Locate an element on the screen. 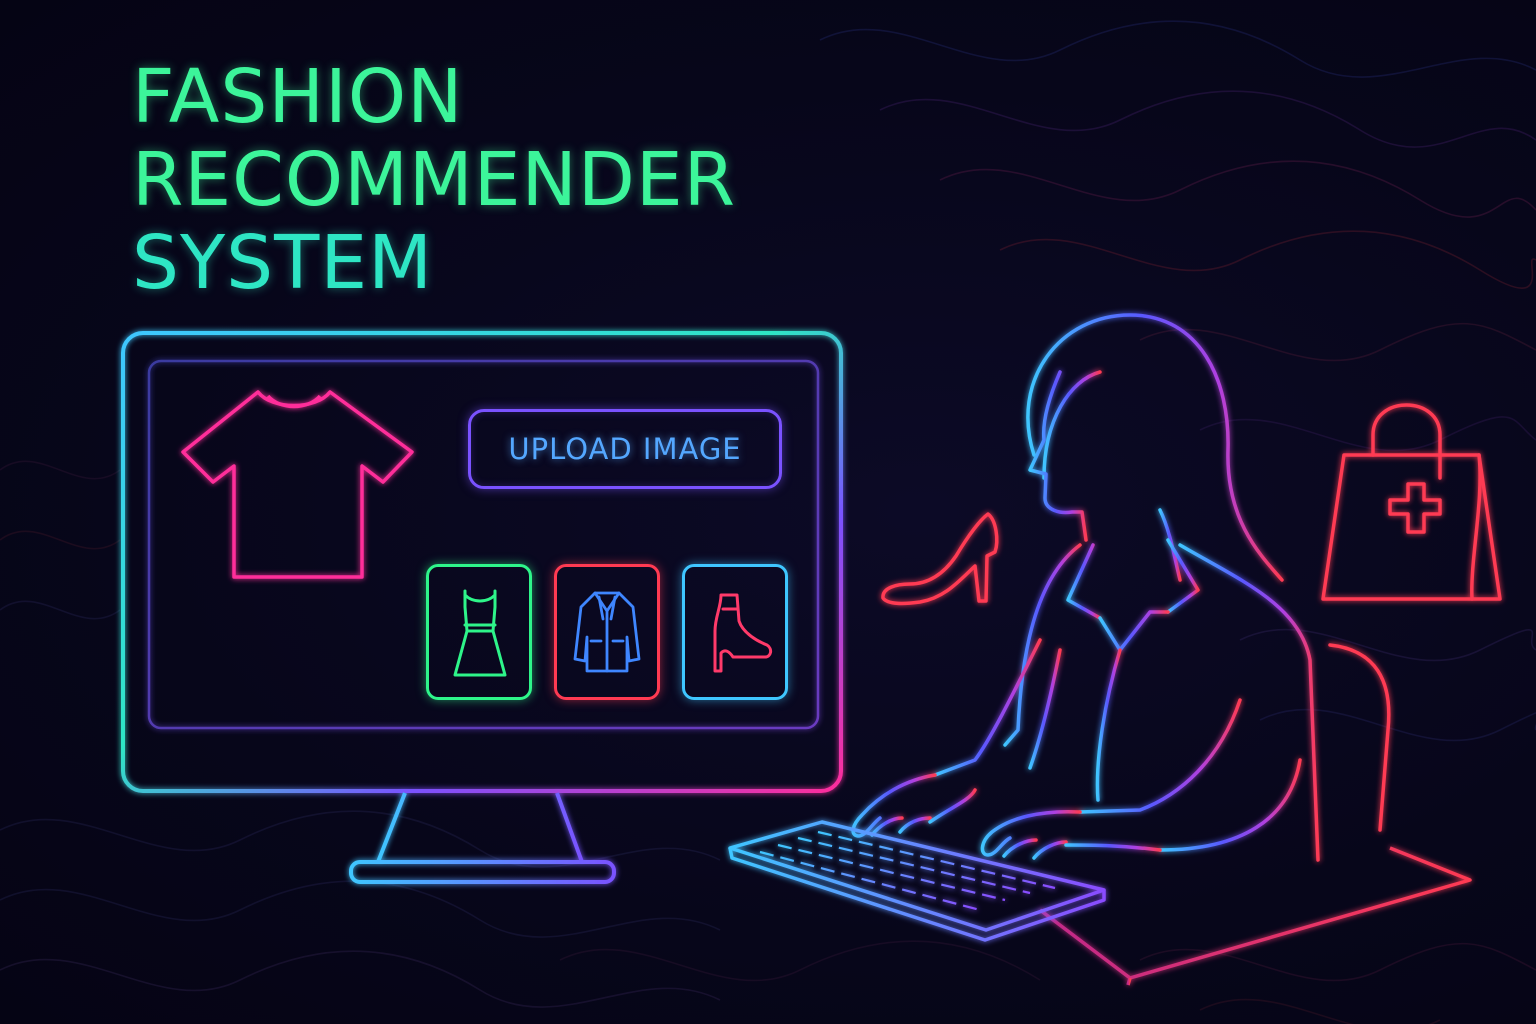 This screenshot has width=1536, height=1024. recommendation-card-ankle-boot is located at coordinates (735, 632).